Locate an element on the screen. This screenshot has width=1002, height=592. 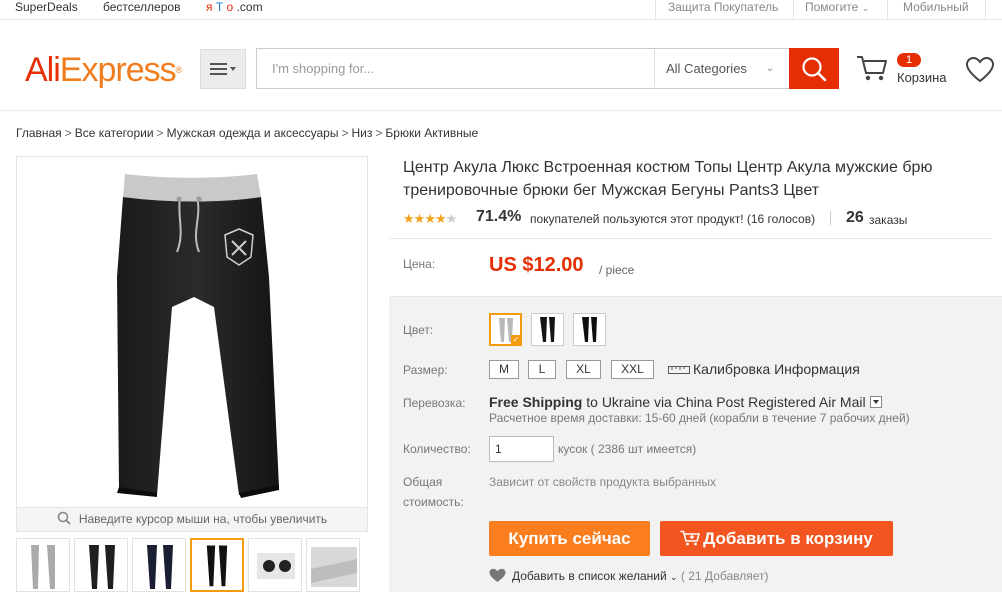
free-shipping-text: Free Shipping is located at coordinates (536, 402).